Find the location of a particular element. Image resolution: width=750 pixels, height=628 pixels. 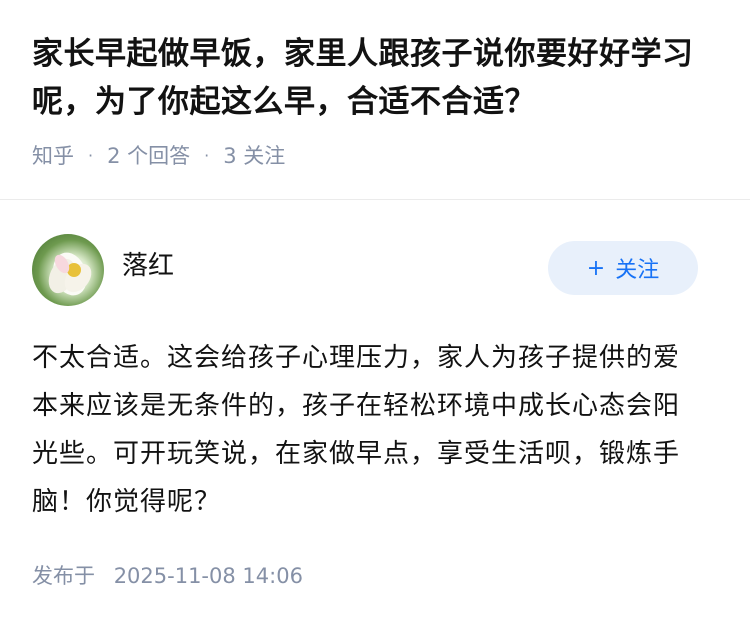

published-label: 发布于 is located at coordinates (63, 576).